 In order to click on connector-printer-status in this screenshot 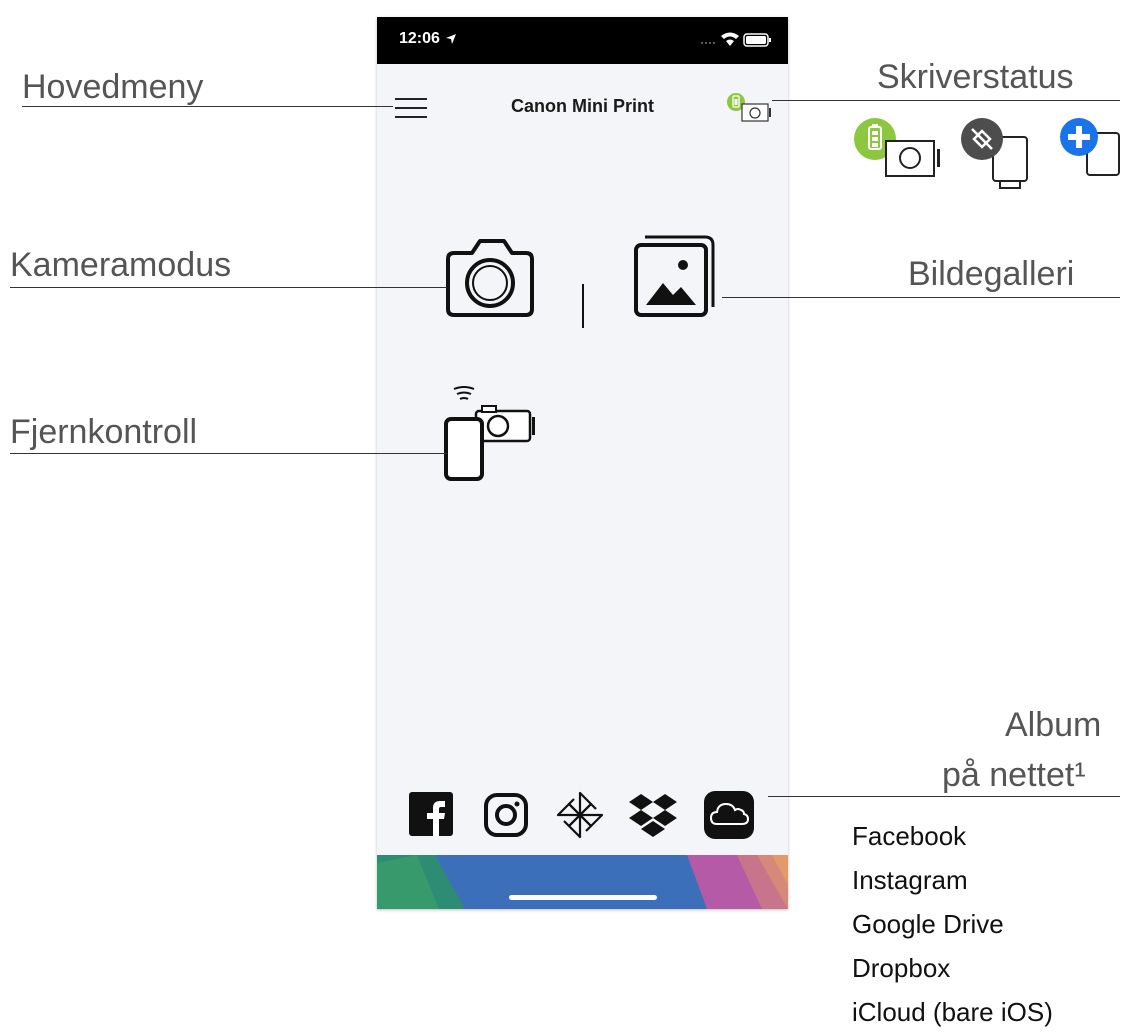, I will do `click(946, 100)`.